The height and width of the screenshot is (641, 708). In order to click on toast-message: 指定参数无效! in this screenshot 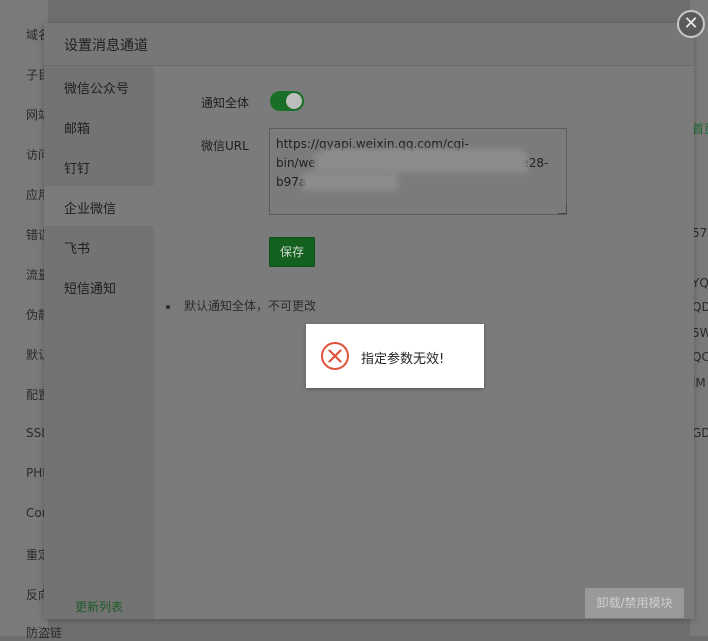, I will do `click(403, 359)`.